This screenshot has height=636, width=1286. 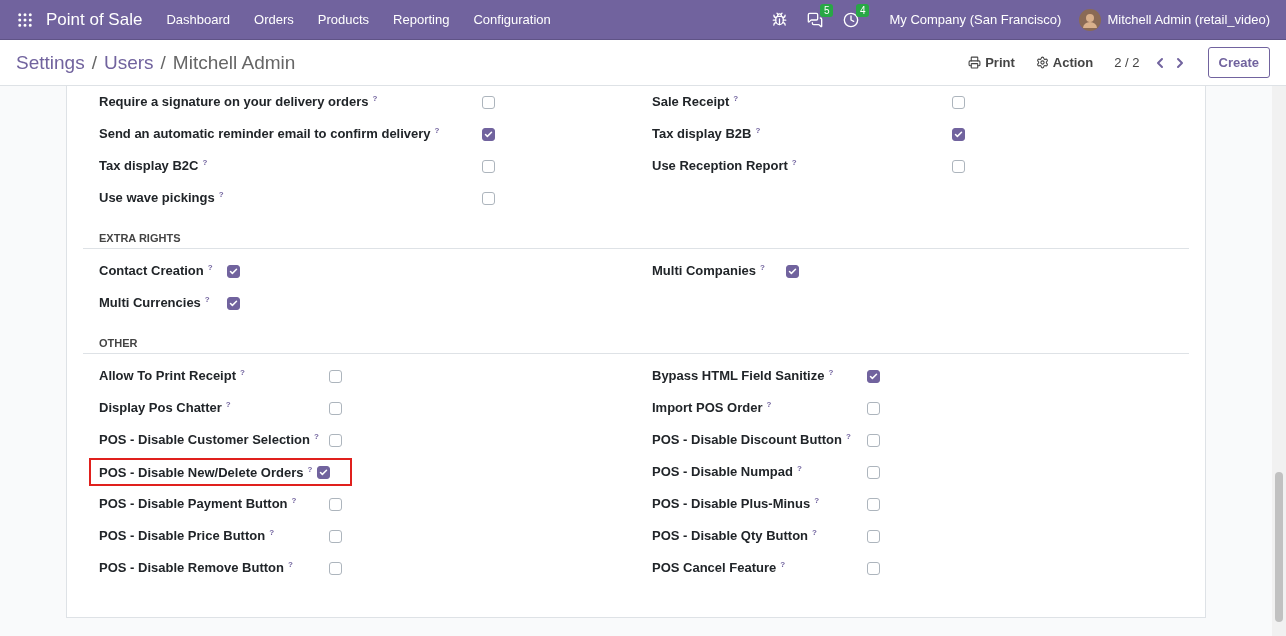 What do you see at coordinates (815, 19) in the screenshot?
I see `chat-icon` at bounding box center [815, 19].